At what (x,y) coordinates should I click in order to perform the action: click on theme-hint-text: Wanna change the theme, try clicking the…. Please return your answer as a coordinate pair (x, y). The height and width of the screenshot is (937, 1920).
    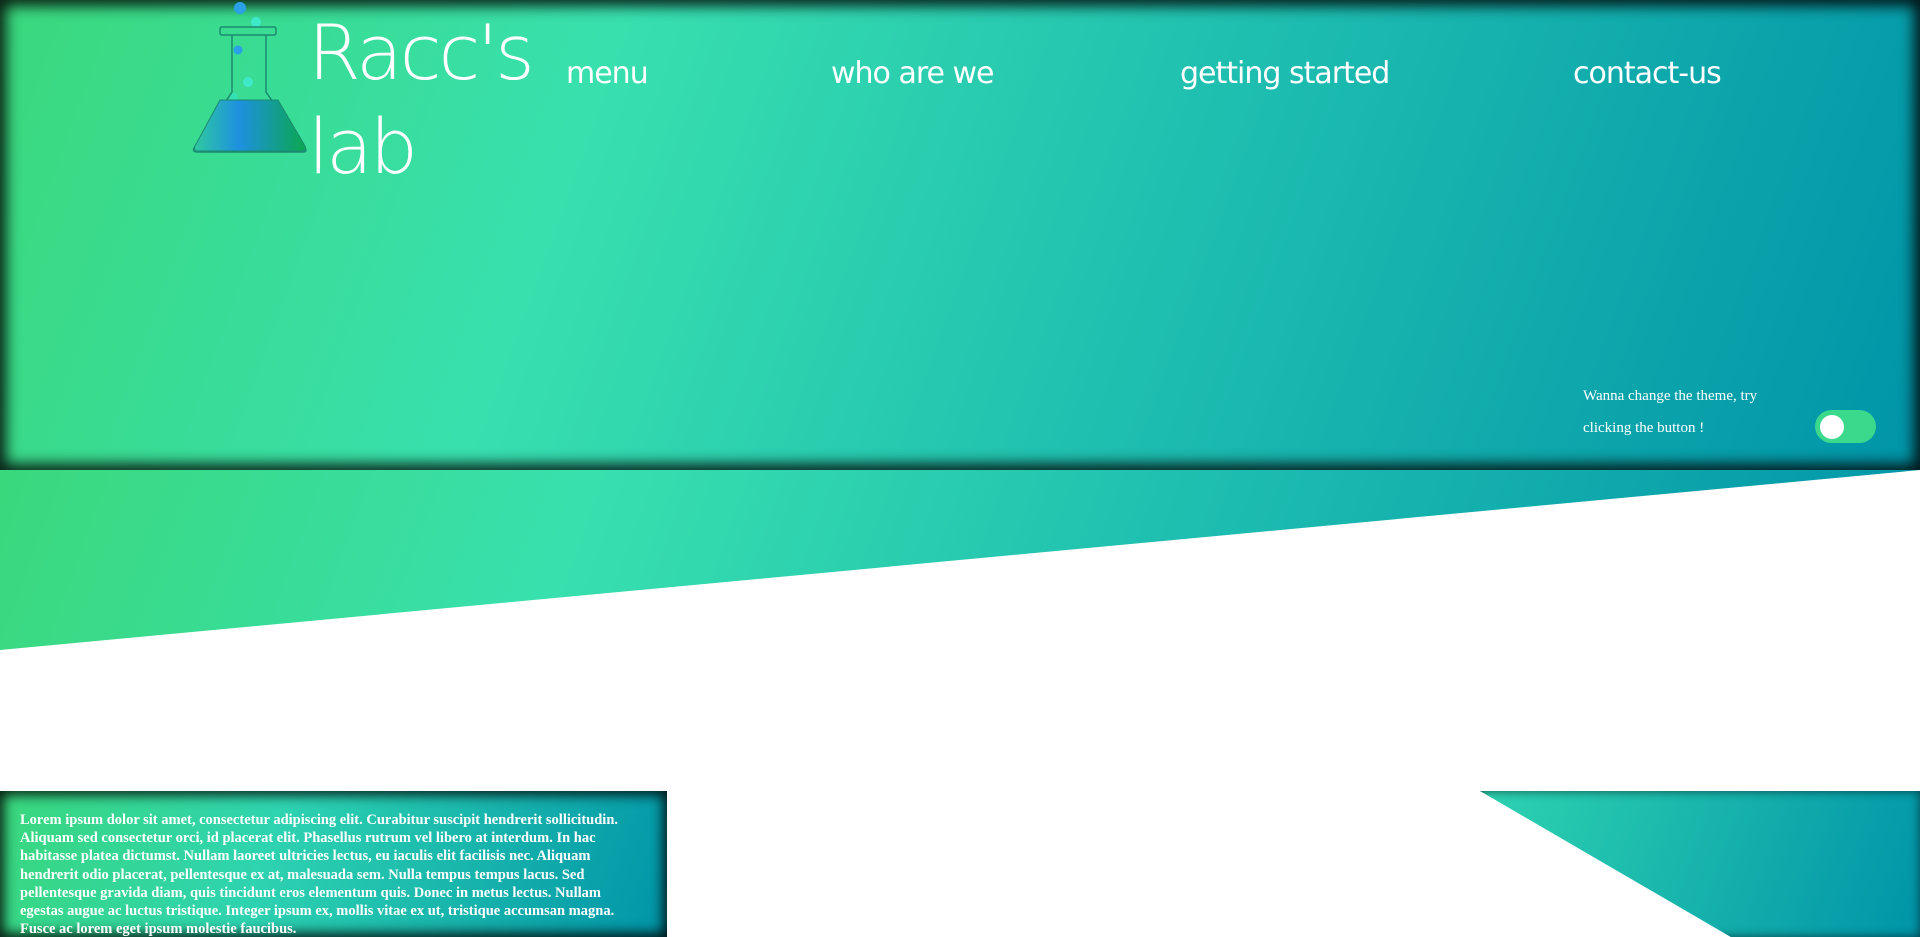
    Looking at the image, I should click on (1670, 412).